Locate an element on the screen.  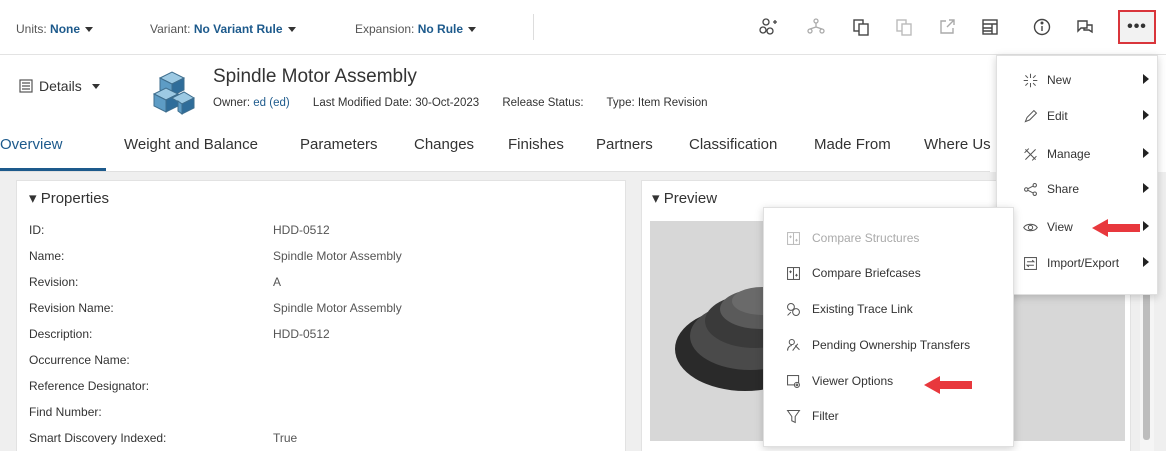
property-label: Occurrence Name: is located at coordinates (79, 360).